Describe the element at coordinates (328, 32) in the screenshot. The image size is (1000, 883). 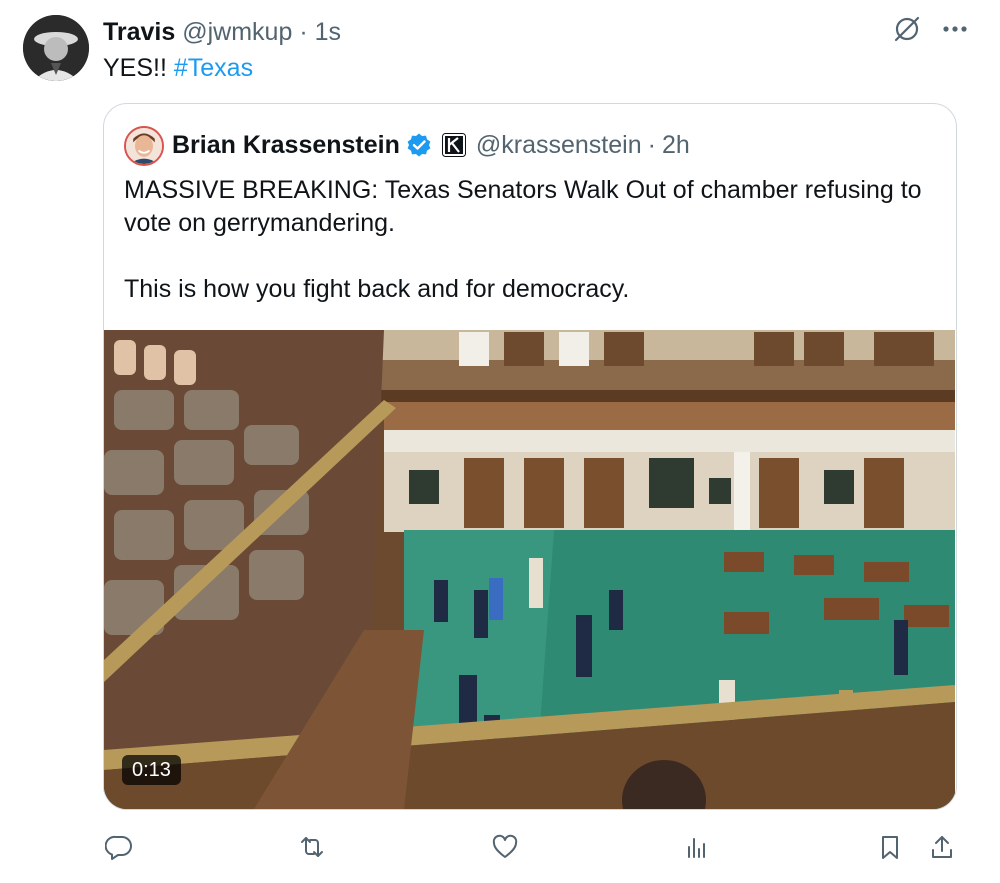
I see `timestamp: 1s` at that location.